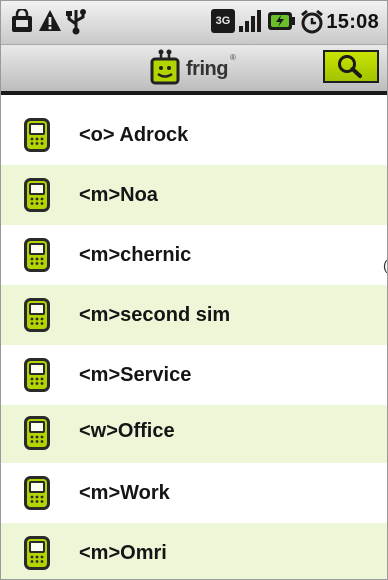 The image size is (388, 580). Describe the element at coordinates (124, 493) in the screenshot. I see `contact-name: <m>Work` at that location.